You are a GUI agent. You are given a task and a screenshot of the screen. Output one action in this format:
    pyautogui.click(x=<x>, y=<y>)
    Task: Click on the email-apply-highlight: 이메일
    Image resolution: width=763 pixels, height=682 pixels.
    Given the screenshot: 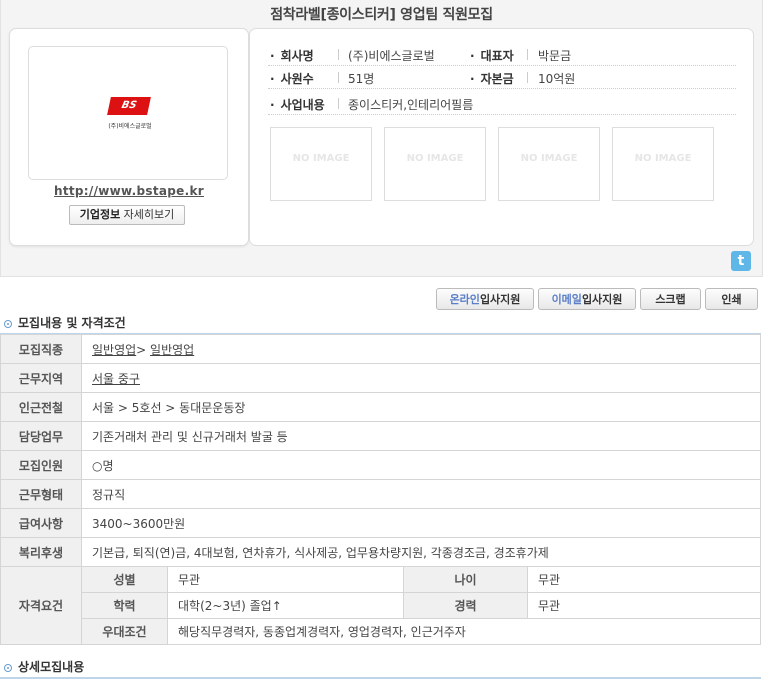 What is the action you would take?
    pyautogui.click(x=566, y=299)
    